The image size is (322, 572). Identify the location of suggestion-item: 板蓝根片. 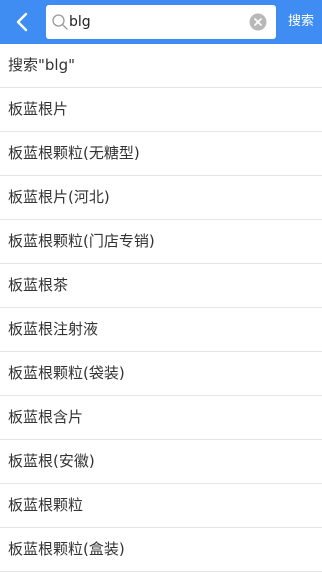
(161, 110).